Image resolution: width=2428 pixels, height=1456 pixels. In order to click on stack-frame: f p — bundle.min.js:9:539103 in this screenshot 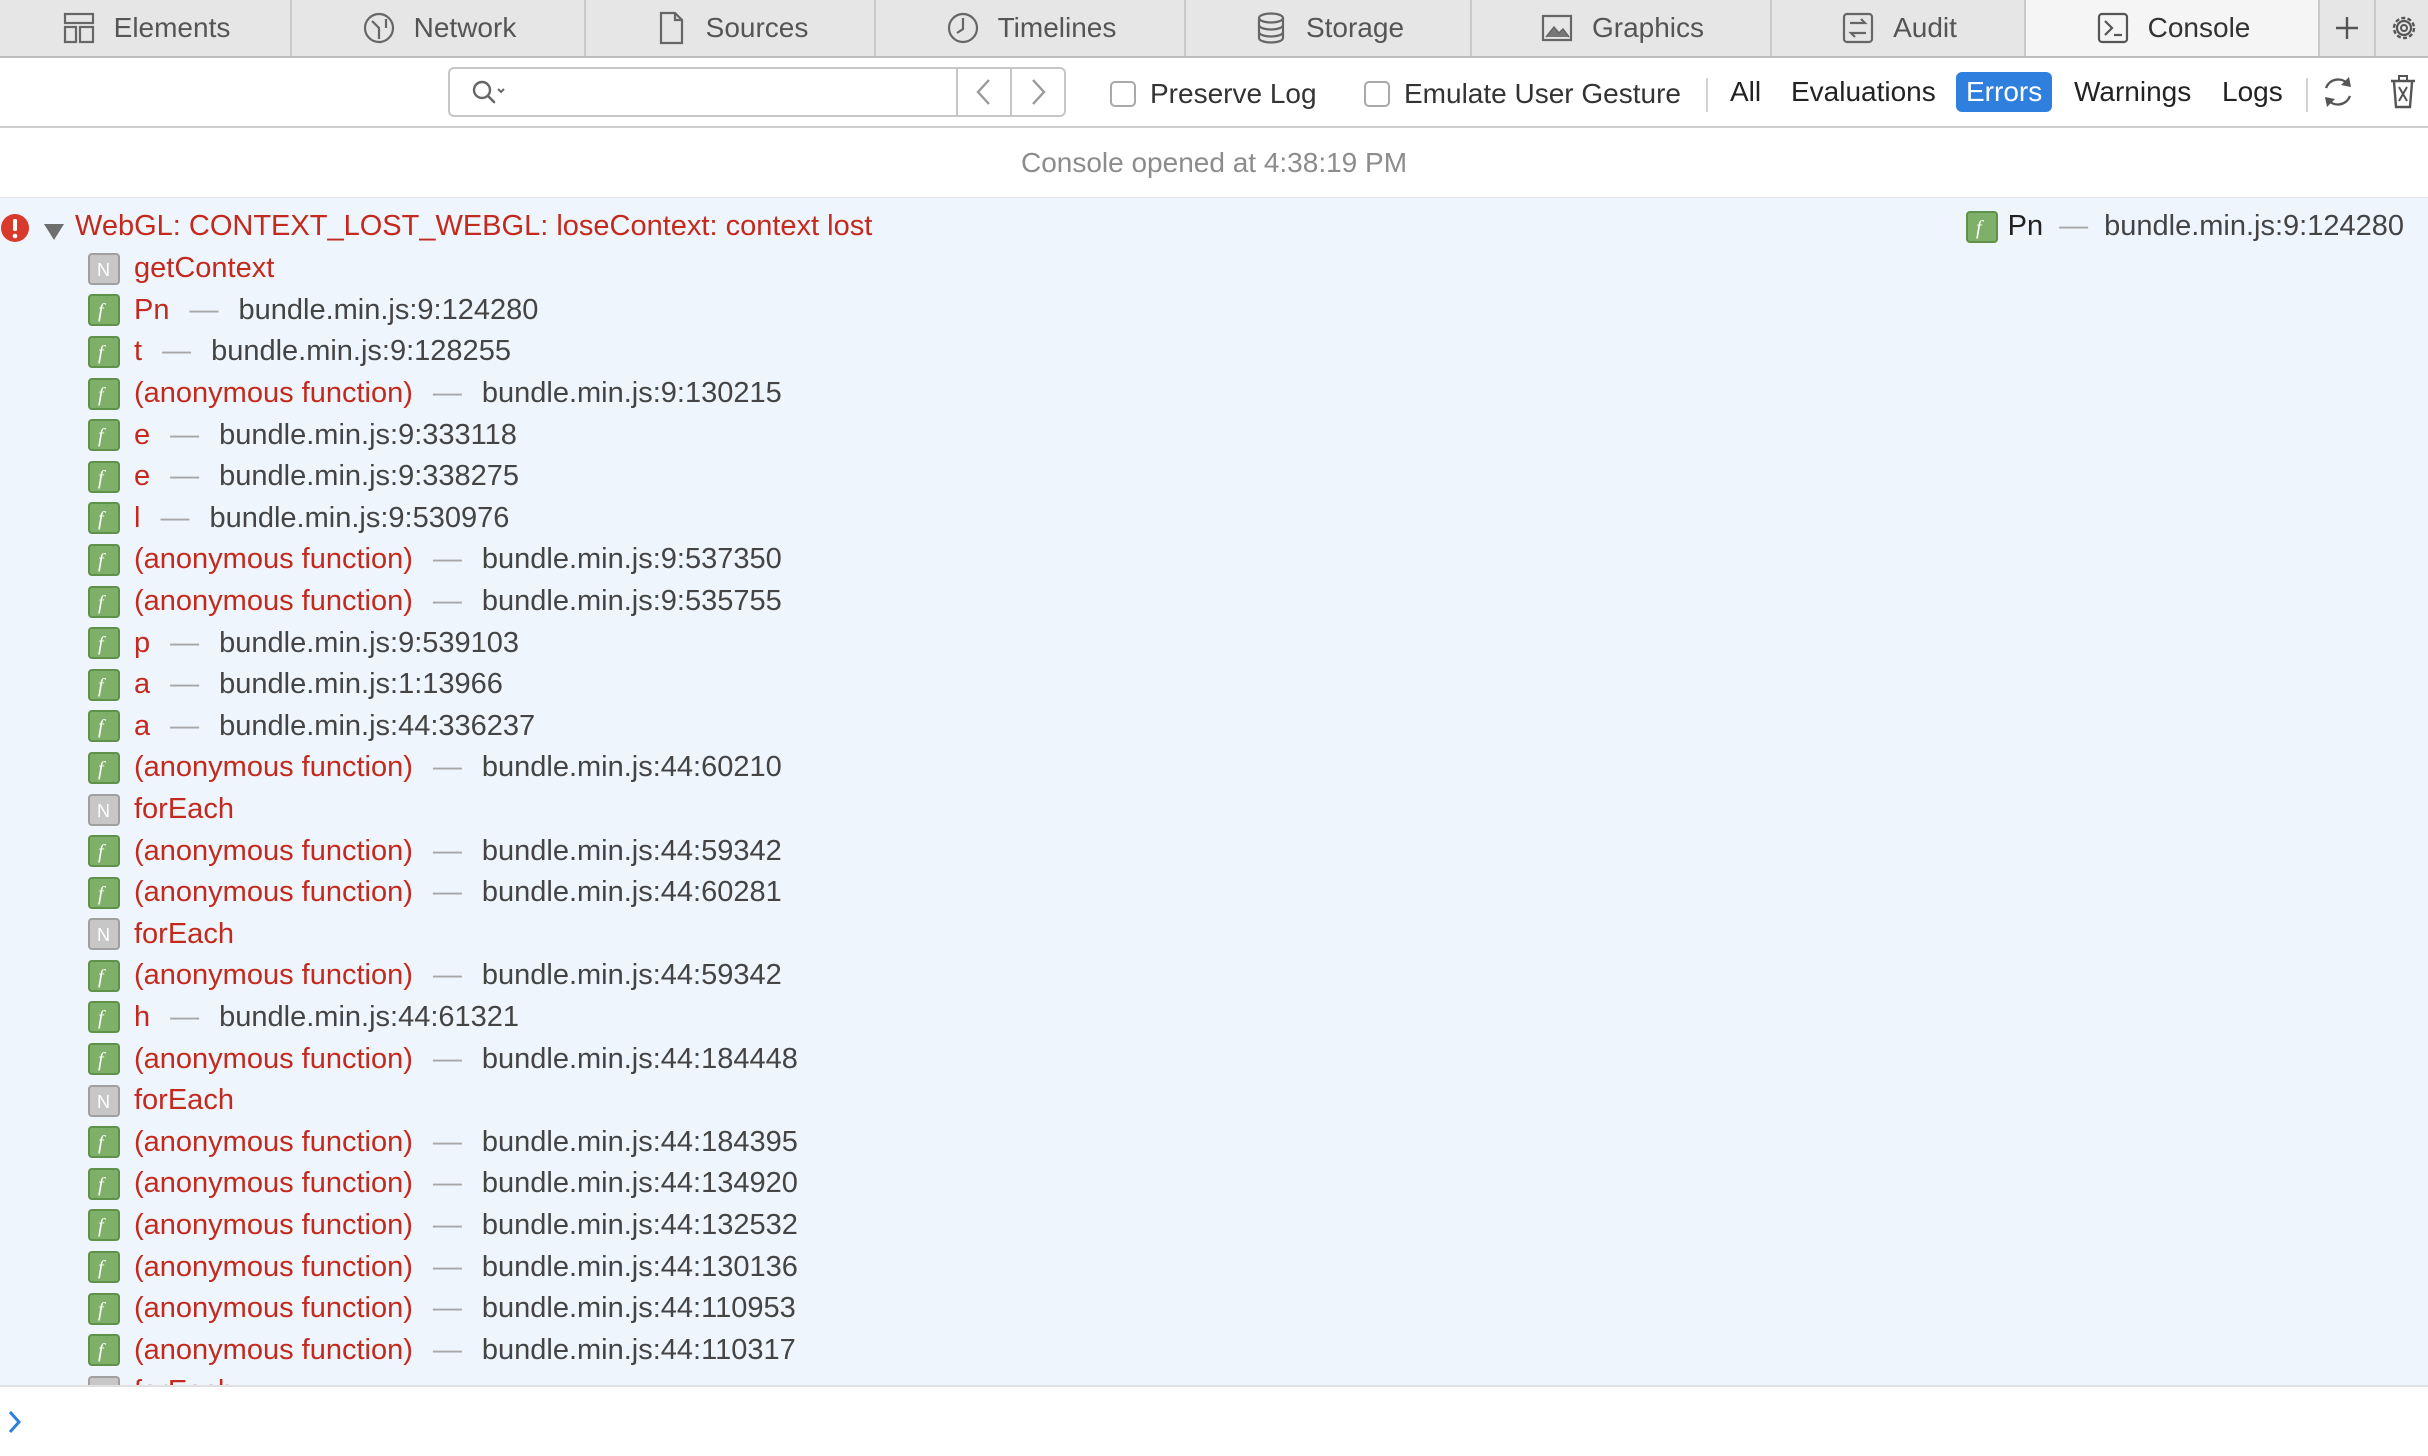, I will do `click(443, 643)`.